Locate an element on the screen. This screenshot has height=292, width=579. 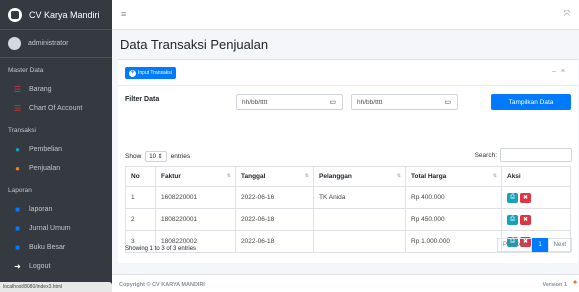
sidebar-item-logout: ➜ Logout is located at coordinates (56, 266).